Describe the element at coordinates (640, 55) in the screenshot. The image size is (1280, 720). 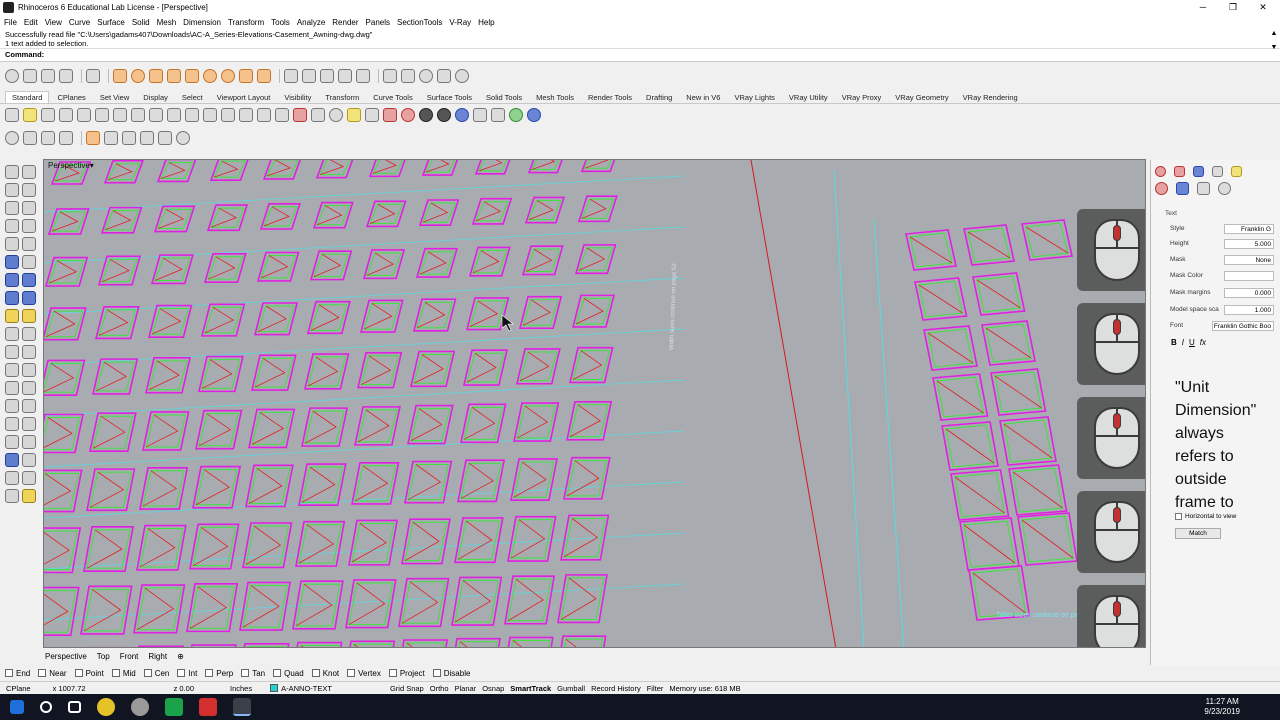
I see `command-line: Command:` at that location.